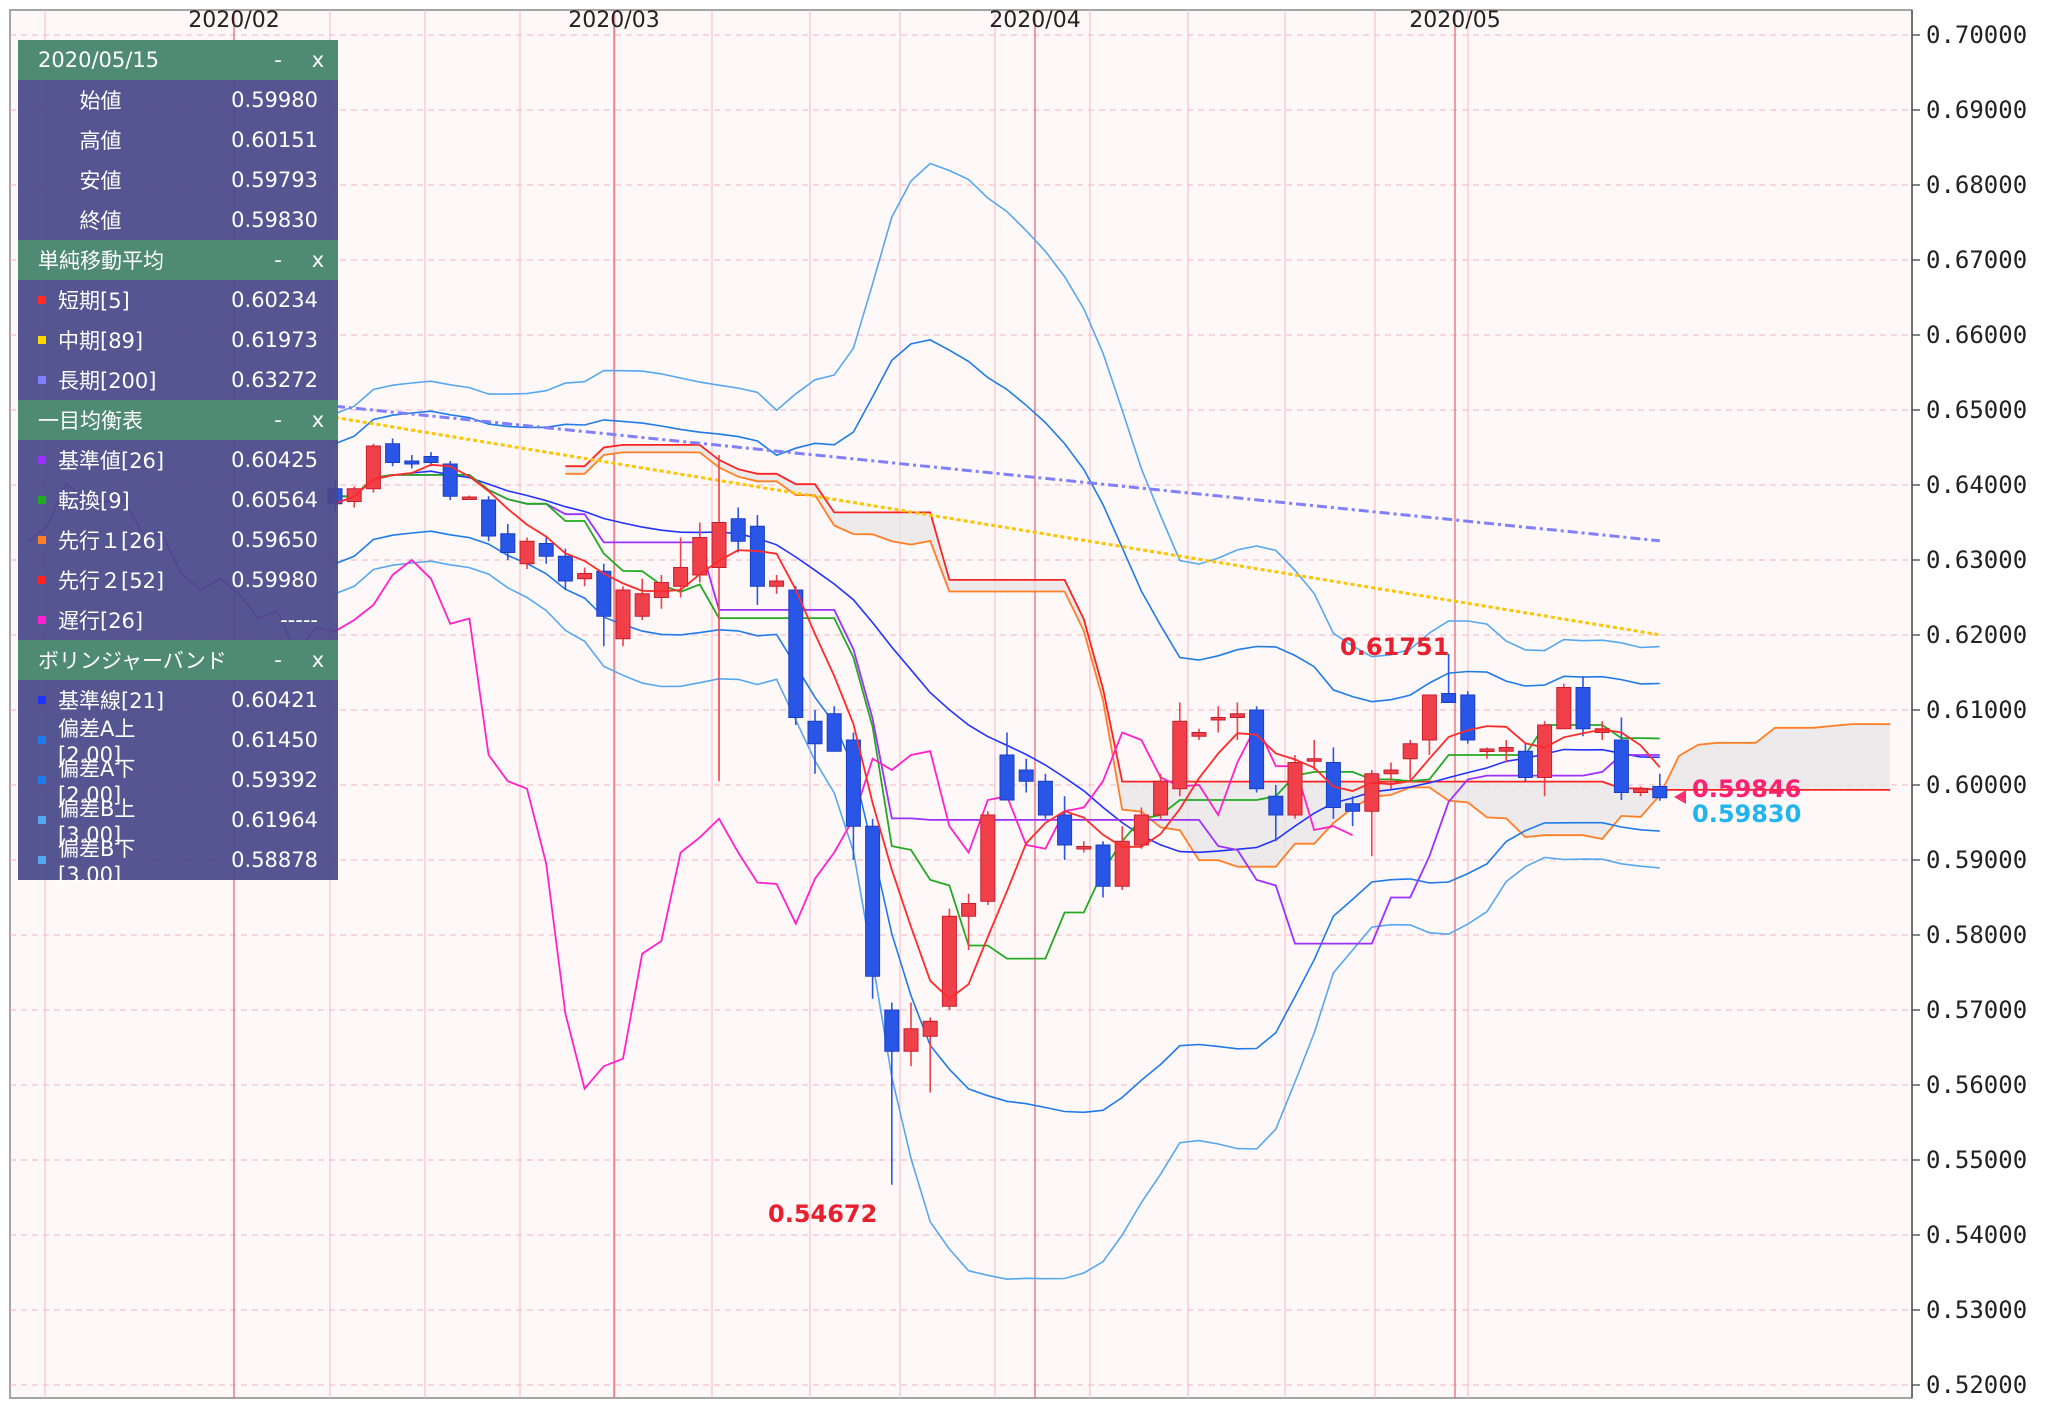  Describe the element at coordinates (822, 1214) in the screenshot. I see `low-price-label: 0.54672` at that location.